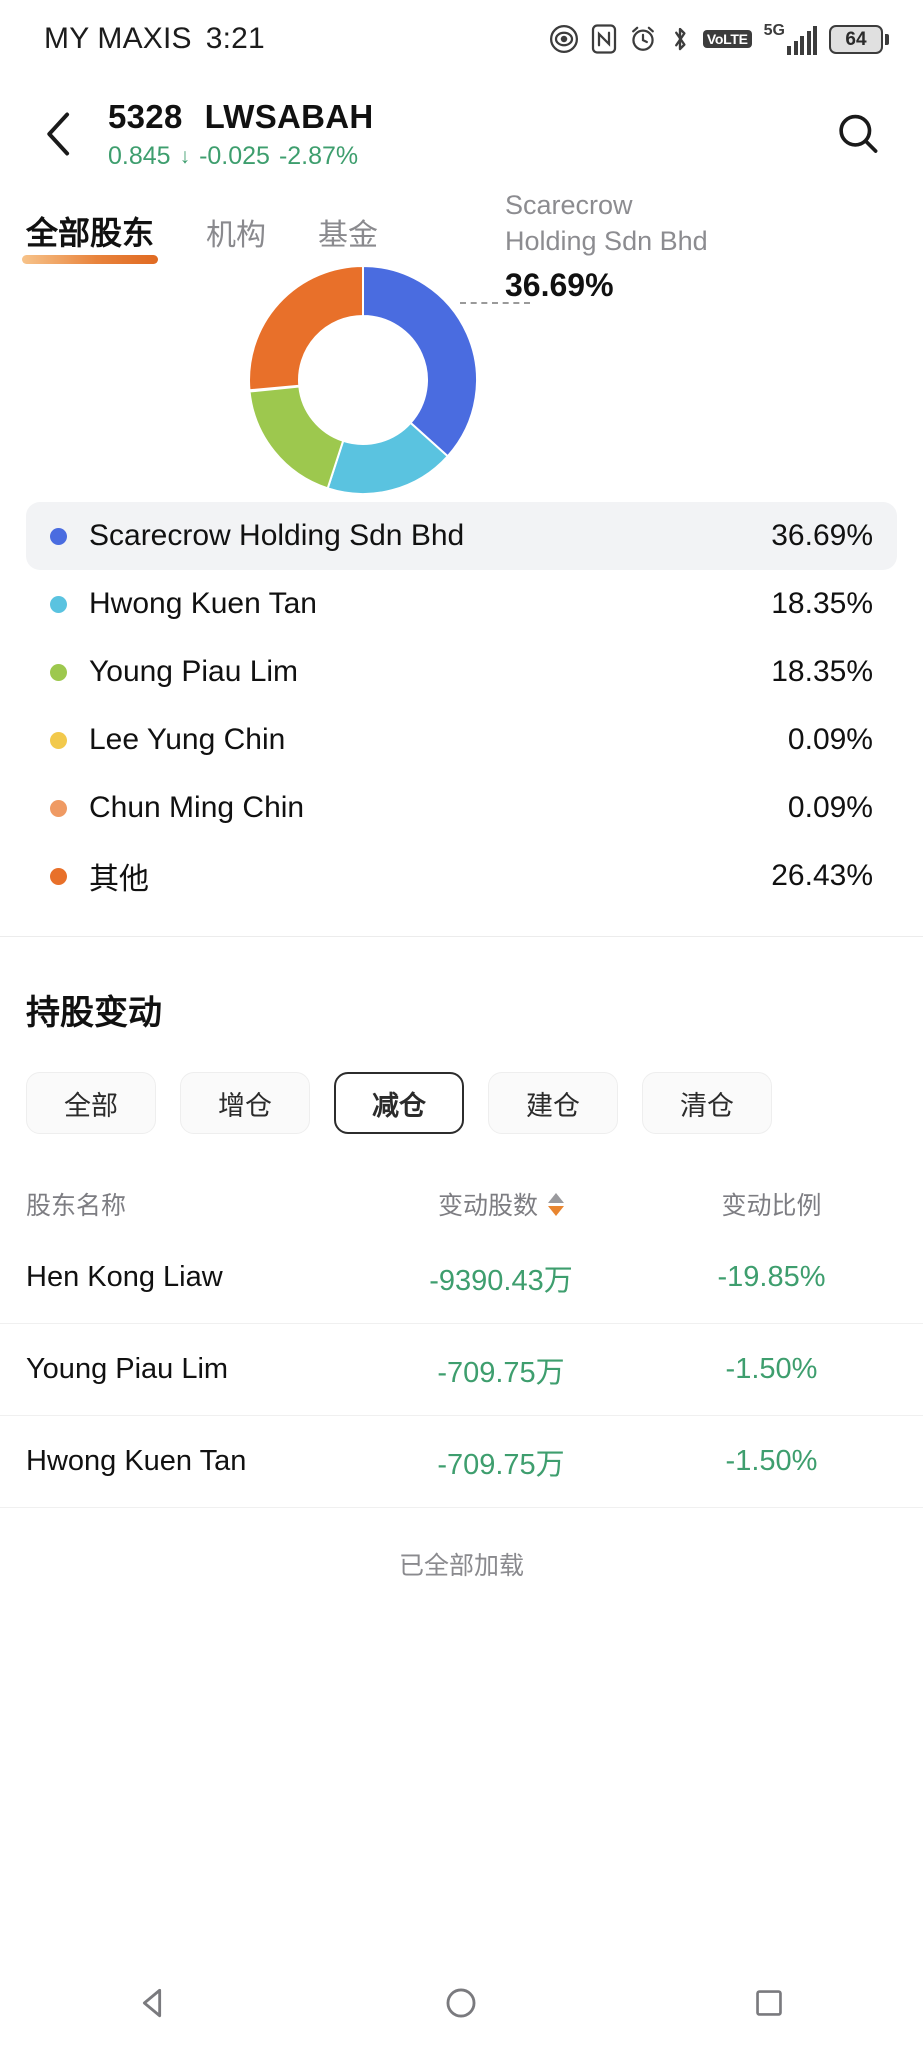 This screenshot has width=923, height=2049. What do you see at coordinates (856, 39) in the screenshot?
I see `battery-level-label: 64` at bounding box center [856, 39].